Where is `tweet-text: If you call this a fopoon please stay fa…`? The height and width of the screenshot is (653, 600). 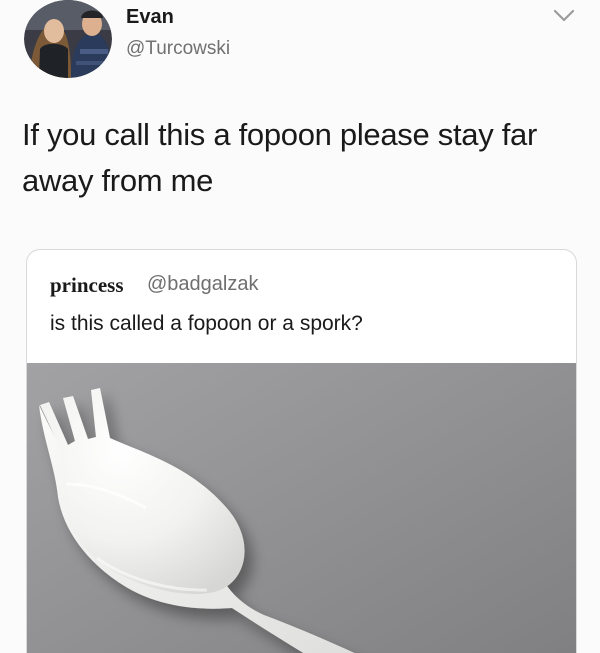 tweet-text: If you call this a fopoon please stay fa… is located at coordinates (280, 157).